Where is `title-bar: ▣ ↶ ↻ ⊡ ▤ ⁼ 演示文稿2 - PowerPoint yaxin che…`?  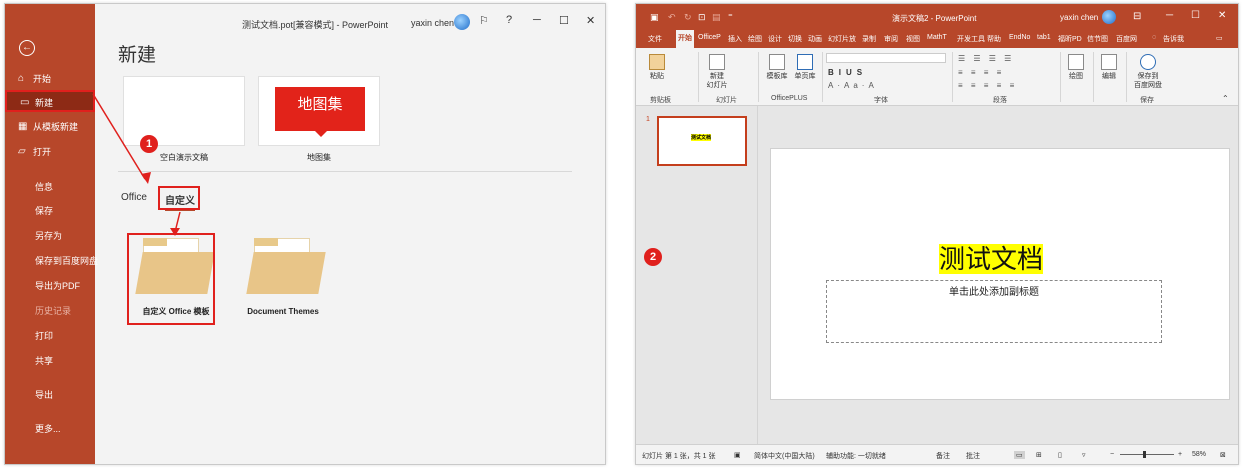 title-bar: ▣ ↶ ↻ ⊡ ▤ ⁼ 演示文稿2 - PowerPoint yaxin che… is located at coordinates (937, 17).